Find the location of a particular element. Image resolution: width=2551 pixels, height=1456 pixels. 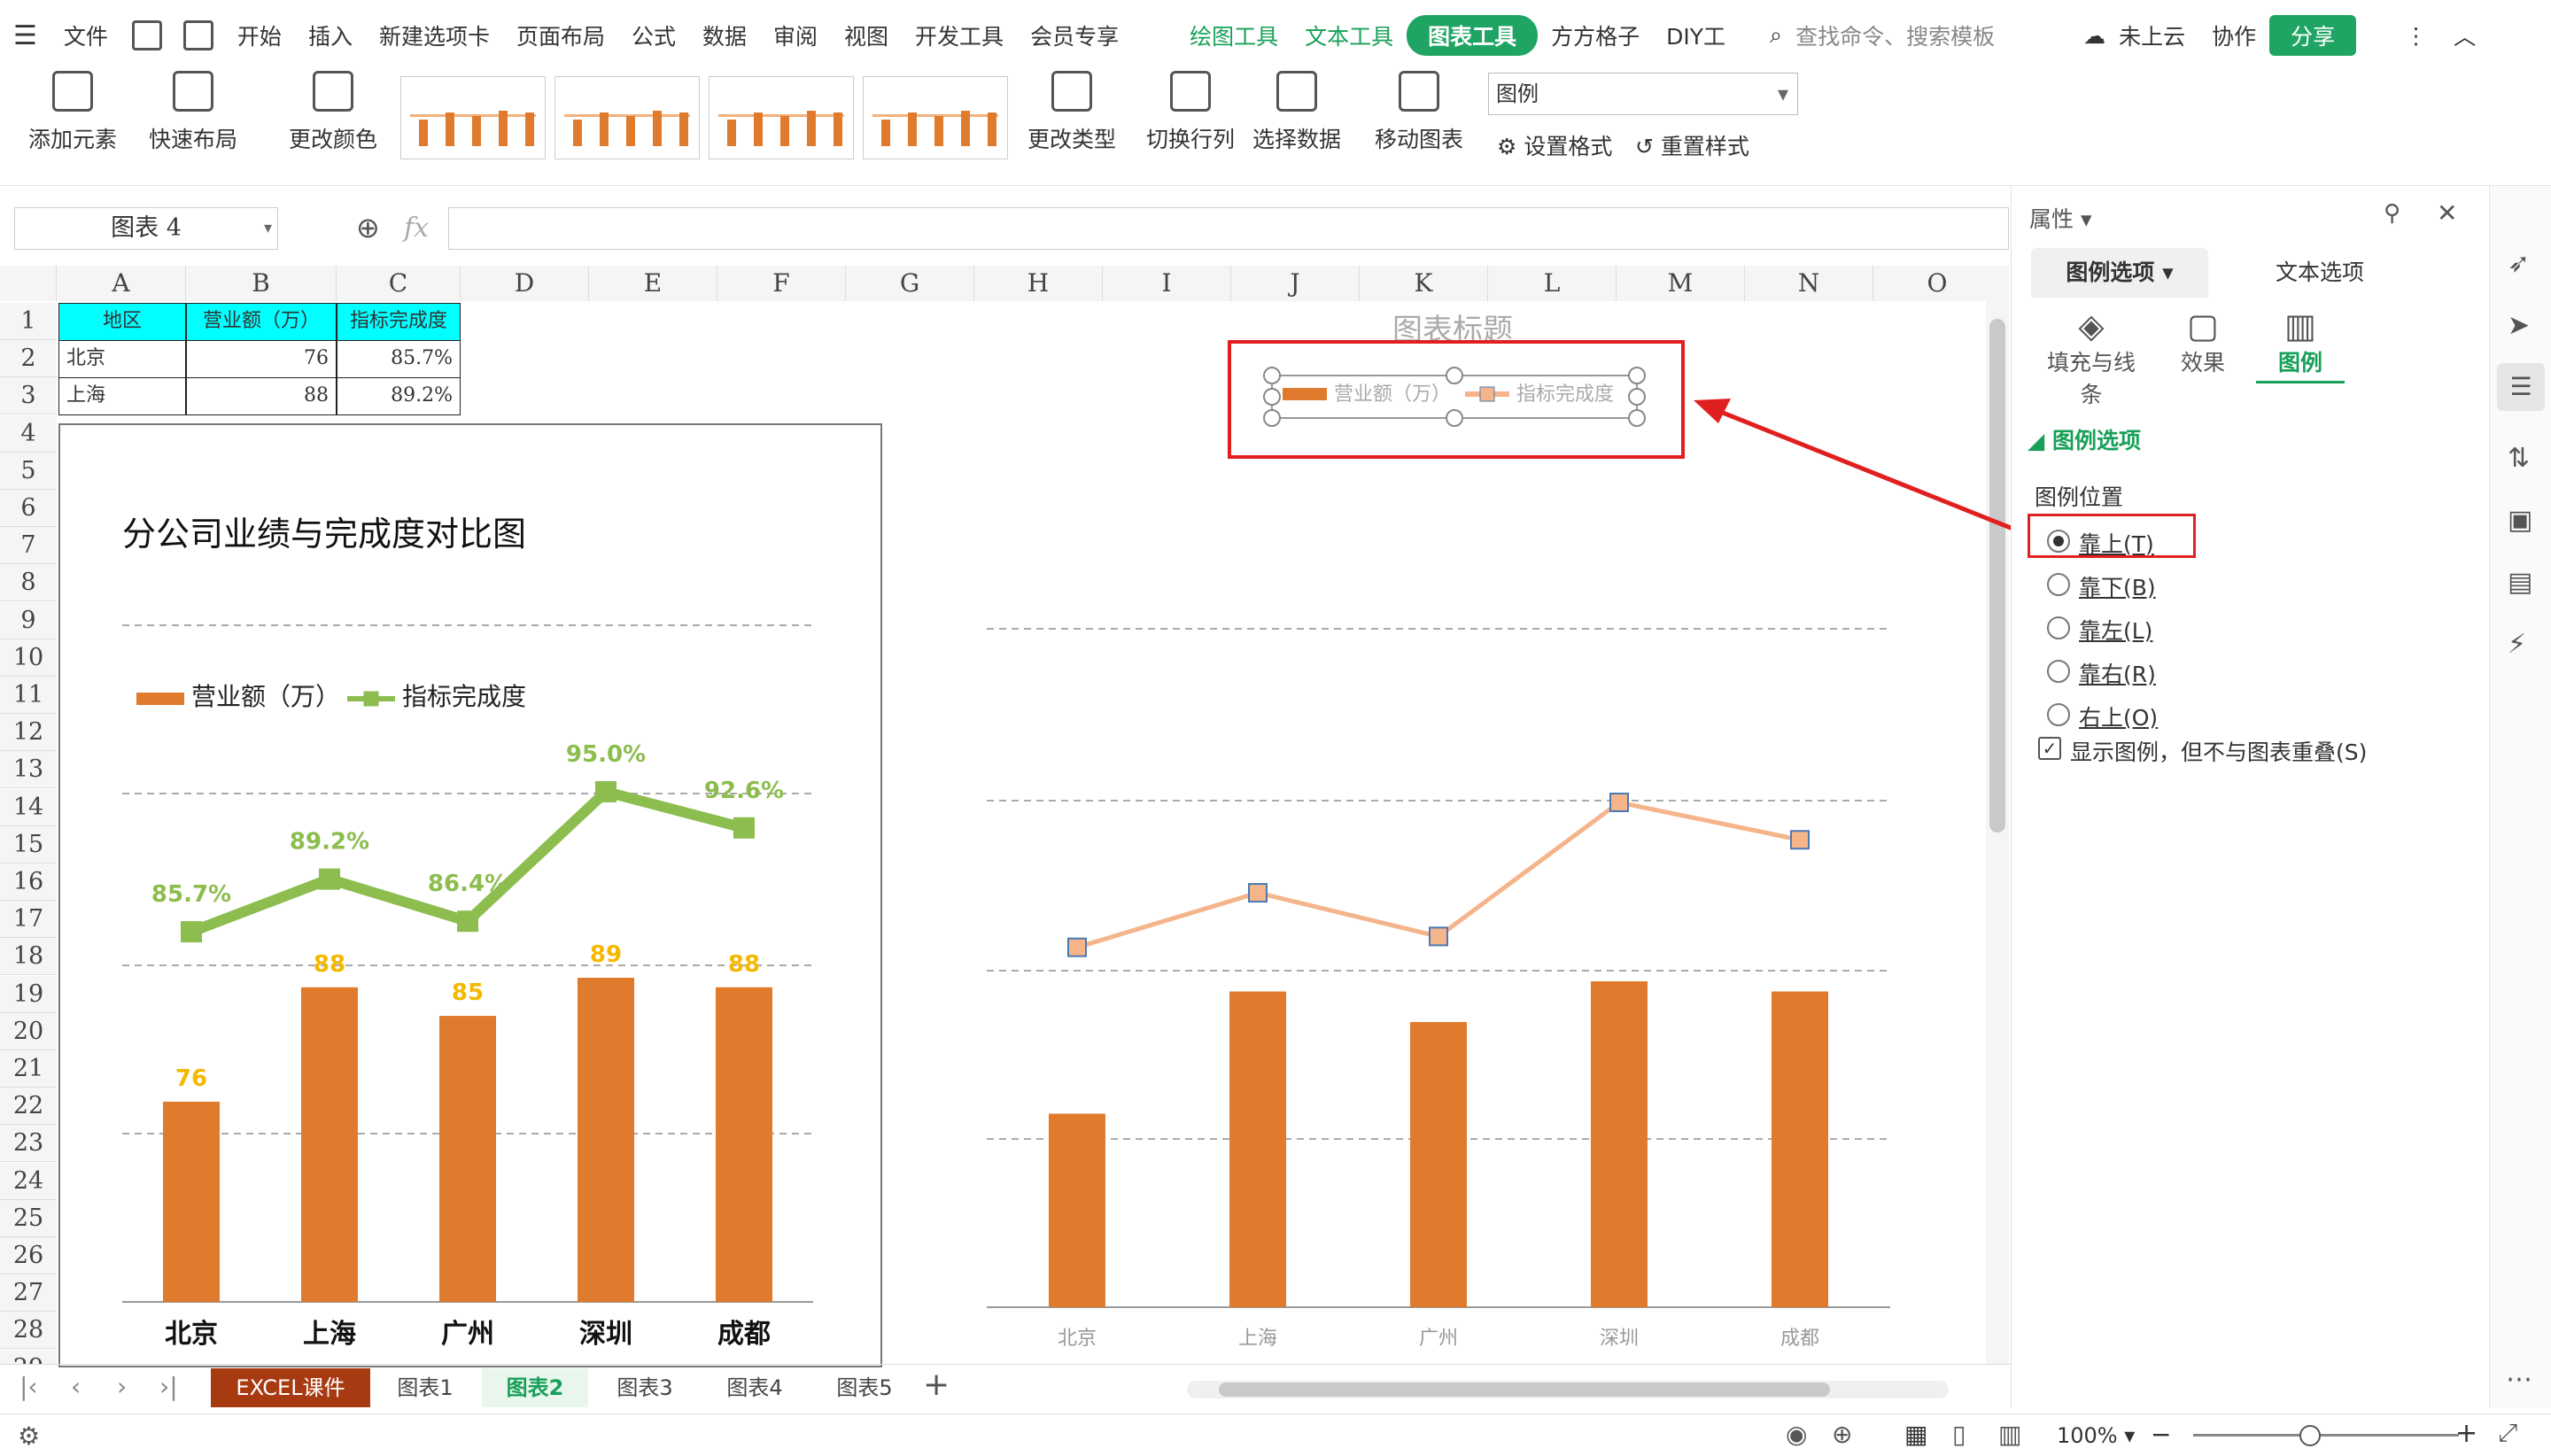

column-header-H: H is located at coordinates (1038, 283).